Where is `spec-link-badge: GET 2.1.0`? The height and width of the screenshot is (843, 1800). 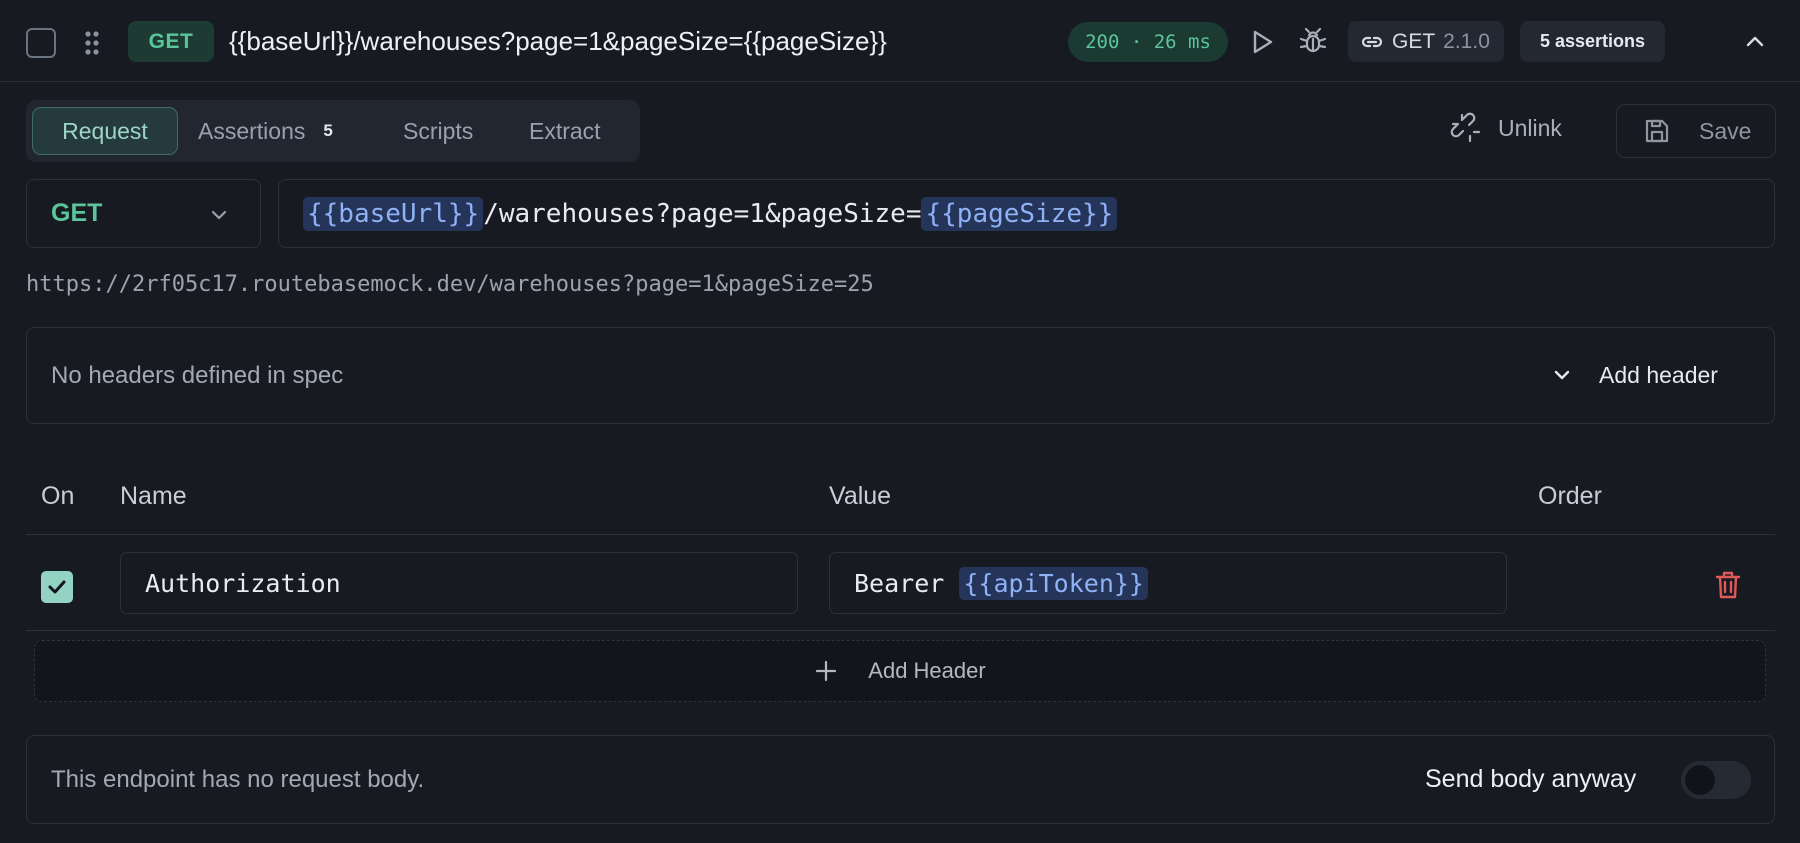 spec-link-badge: GET 2.1.0 is located at coordinates (1426, 41).